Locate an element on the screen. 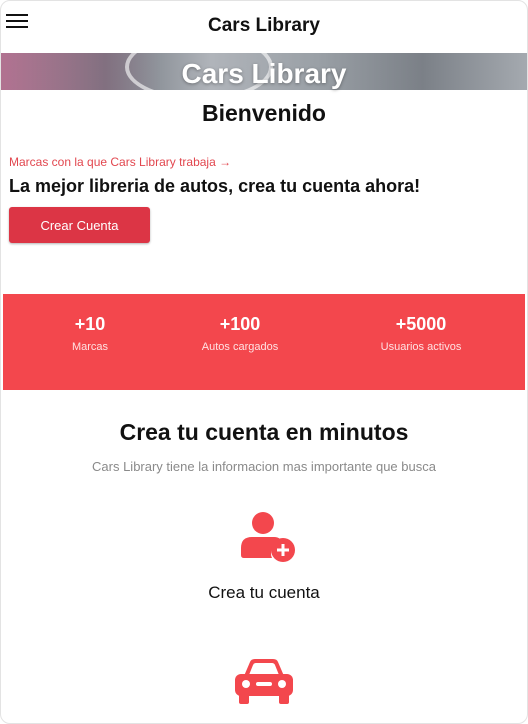  app-title: Cars Library is located at coordinates (264, 25).